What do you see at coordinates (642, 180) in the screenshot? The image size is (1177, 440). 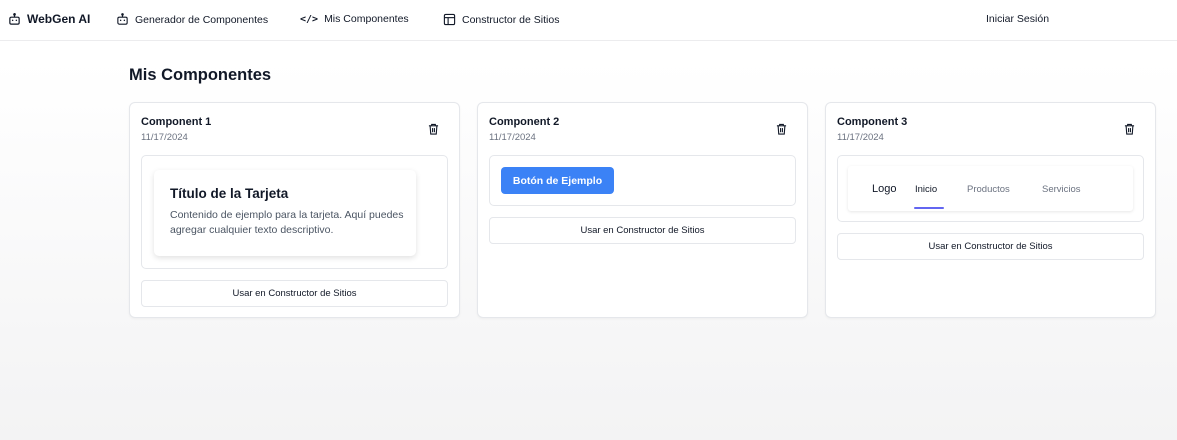 I see `component-preview: Botón de Ejemplo` at bounding box center [642, 180].